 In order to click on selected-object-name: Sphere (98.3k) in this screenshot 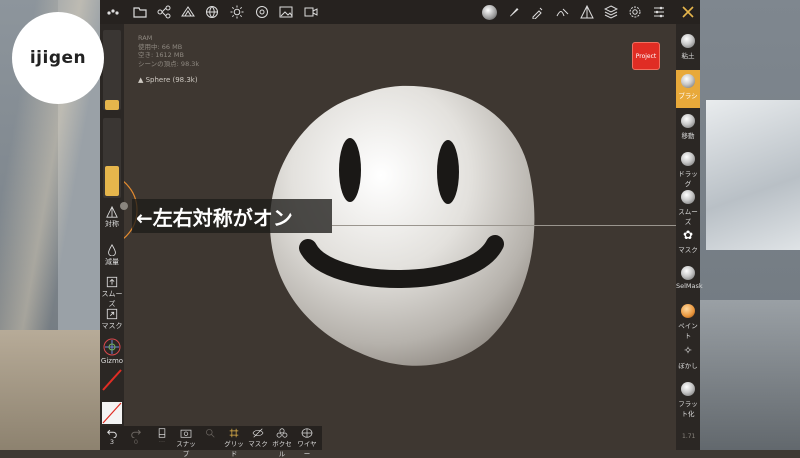, I will do `click(171, 80)`.